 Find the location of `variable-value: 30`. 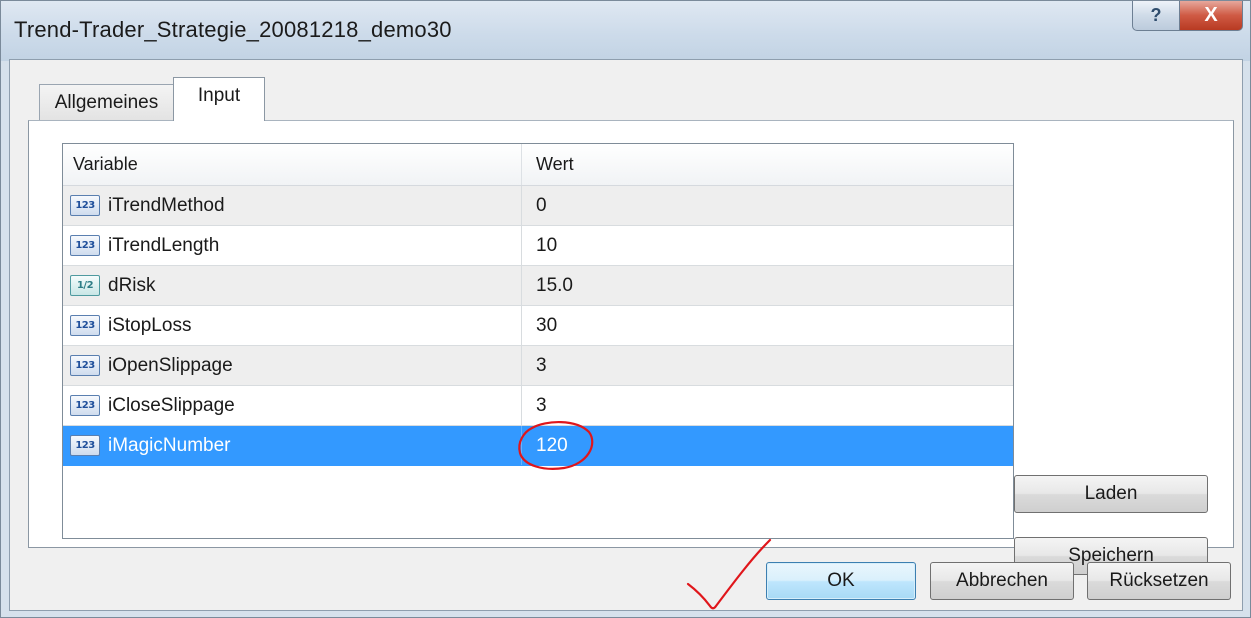

variable-value: 30 is located at coordinates (546, 325).